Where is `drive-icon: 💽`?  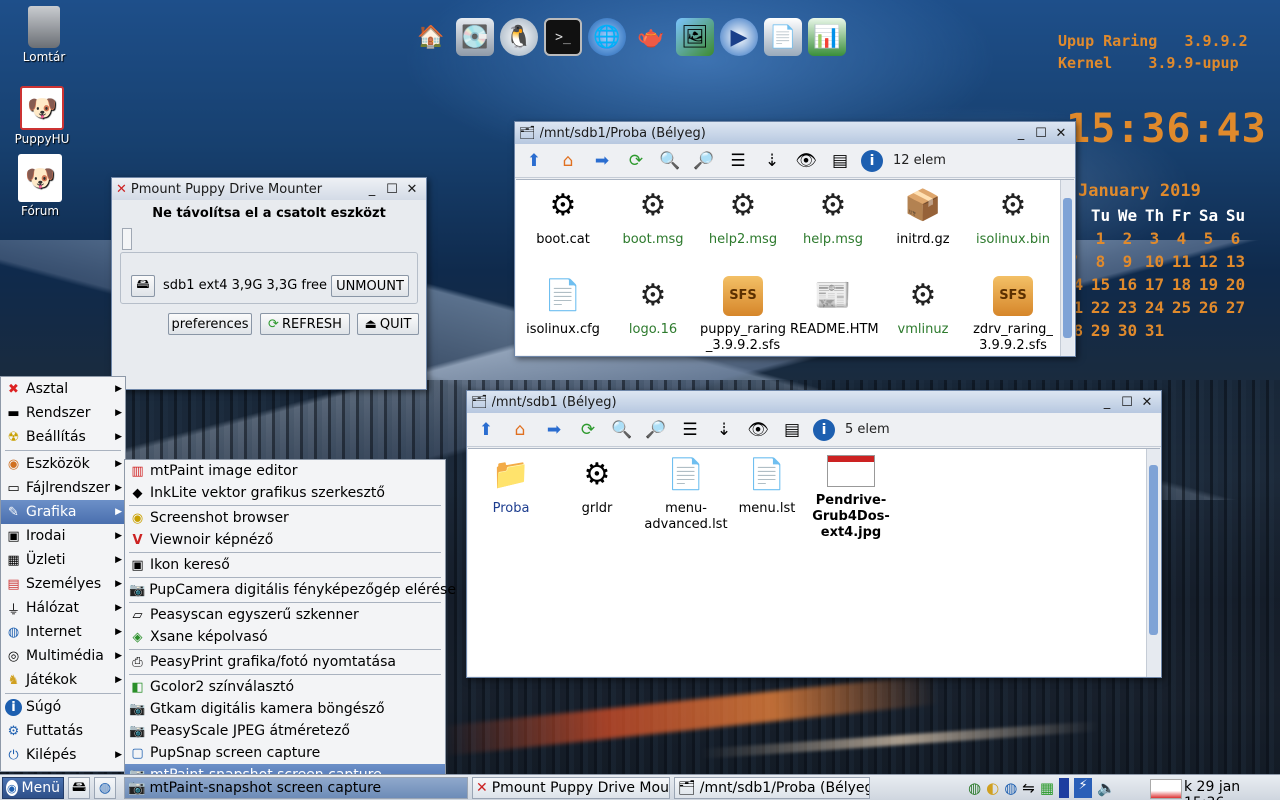
drive-icon: 💽 is located at coordinates (475, 37).